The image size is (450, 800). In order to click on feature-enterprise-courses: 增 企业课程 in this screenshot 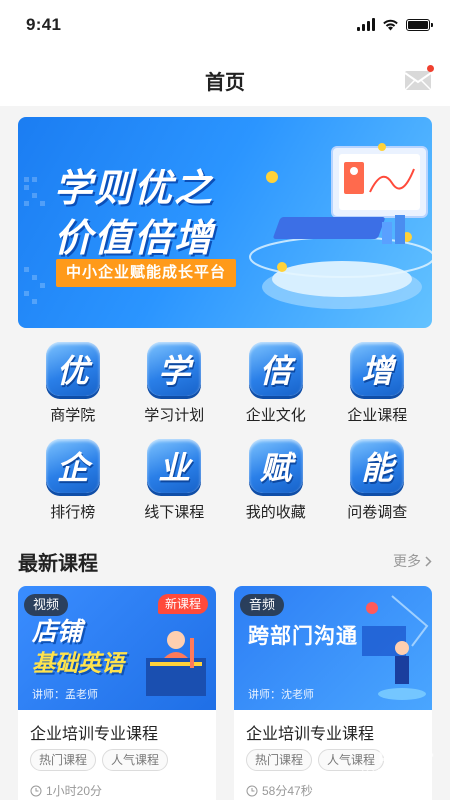, I will do `click(378, 383)`.